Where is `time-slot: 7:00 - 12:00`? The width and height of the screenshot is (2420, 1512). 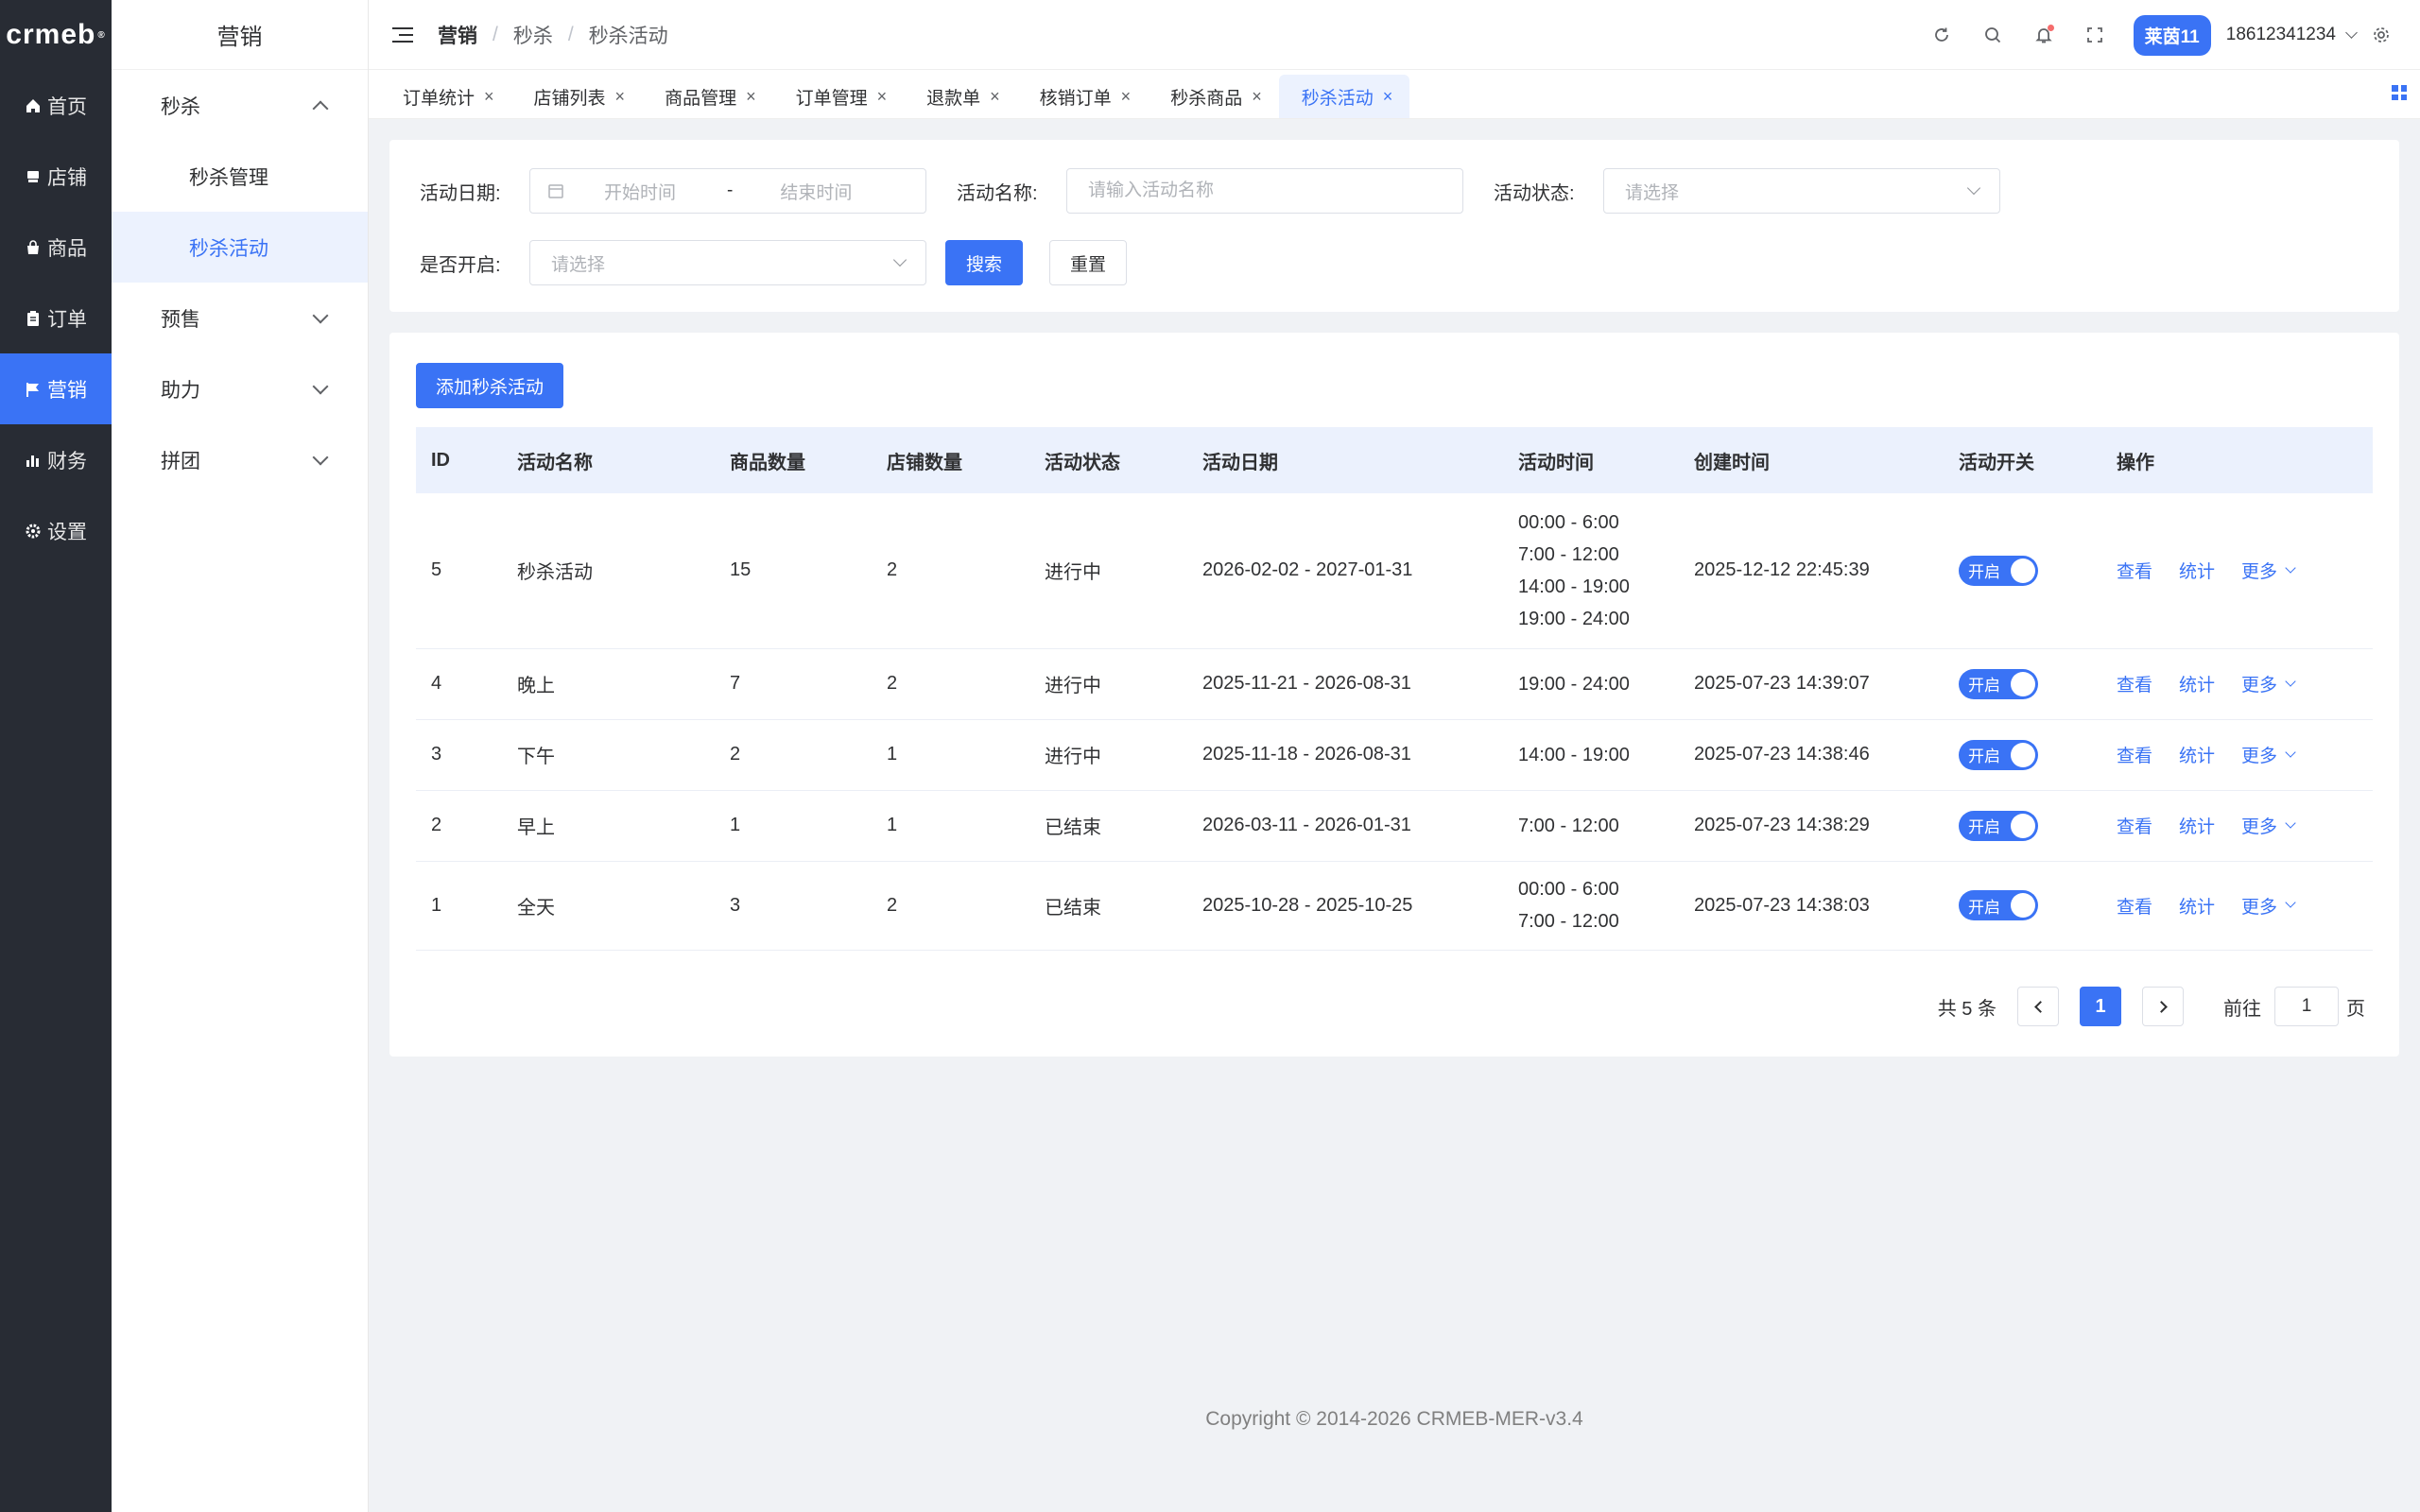 time-slot: 7:00 - 12:00 is located at coordinates (1568, 825).